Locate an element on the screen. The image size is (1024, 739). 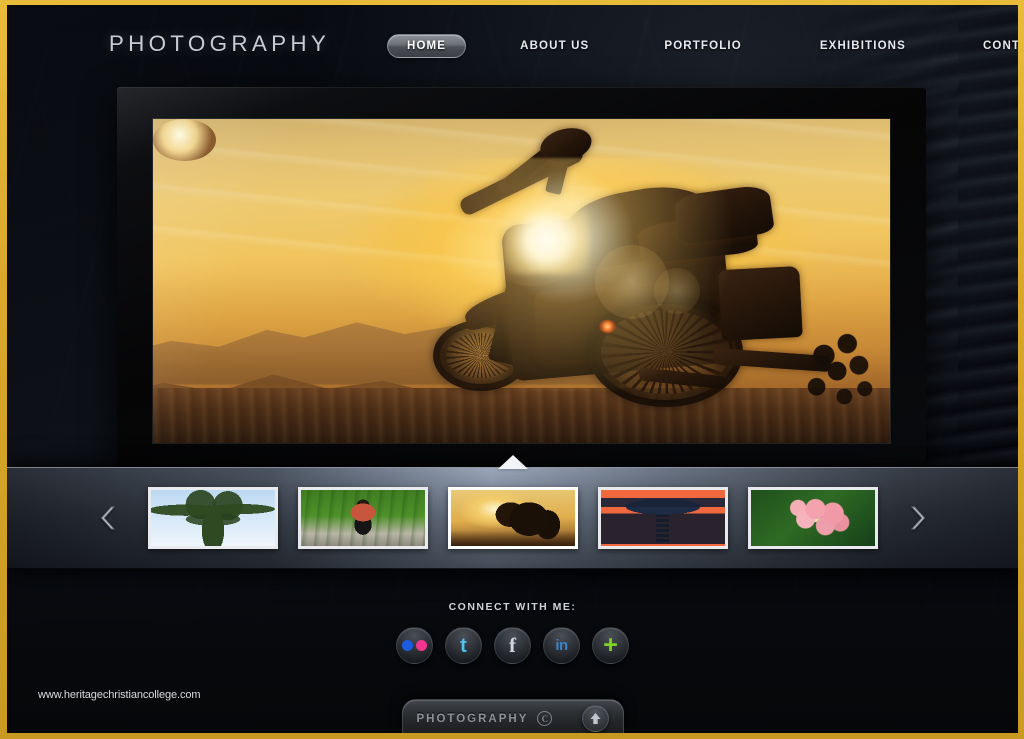
nav-item-portfolio: PORTFOLIO is located at coordinates (702, 46).